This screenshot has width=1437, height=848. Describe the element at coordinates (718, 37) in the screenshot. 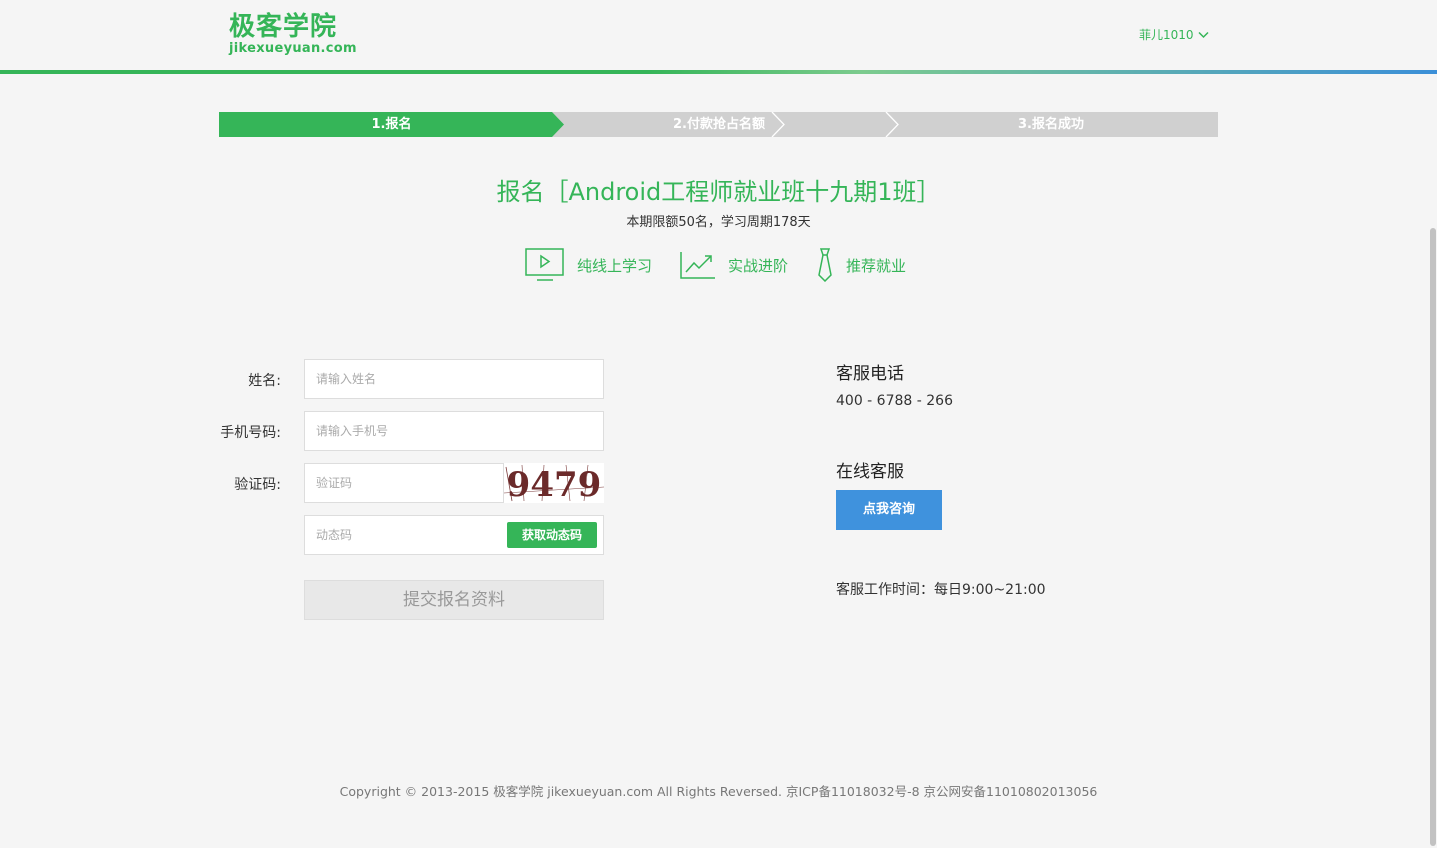

I see `page-header: 极客学院 jikexueyuan.com 菲儿1010` at that location.